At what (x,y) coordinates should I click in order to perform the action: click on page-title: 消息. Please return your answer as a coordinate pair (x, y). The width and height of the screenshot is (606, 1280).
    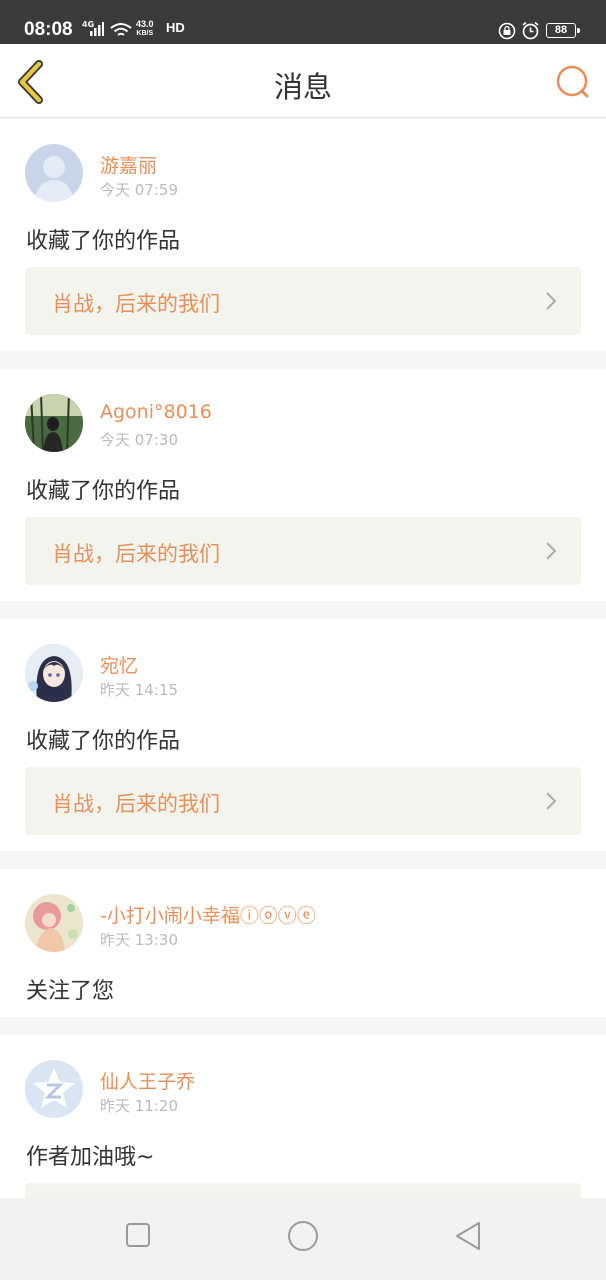
    Looking at the image, I should click on (302, 87).